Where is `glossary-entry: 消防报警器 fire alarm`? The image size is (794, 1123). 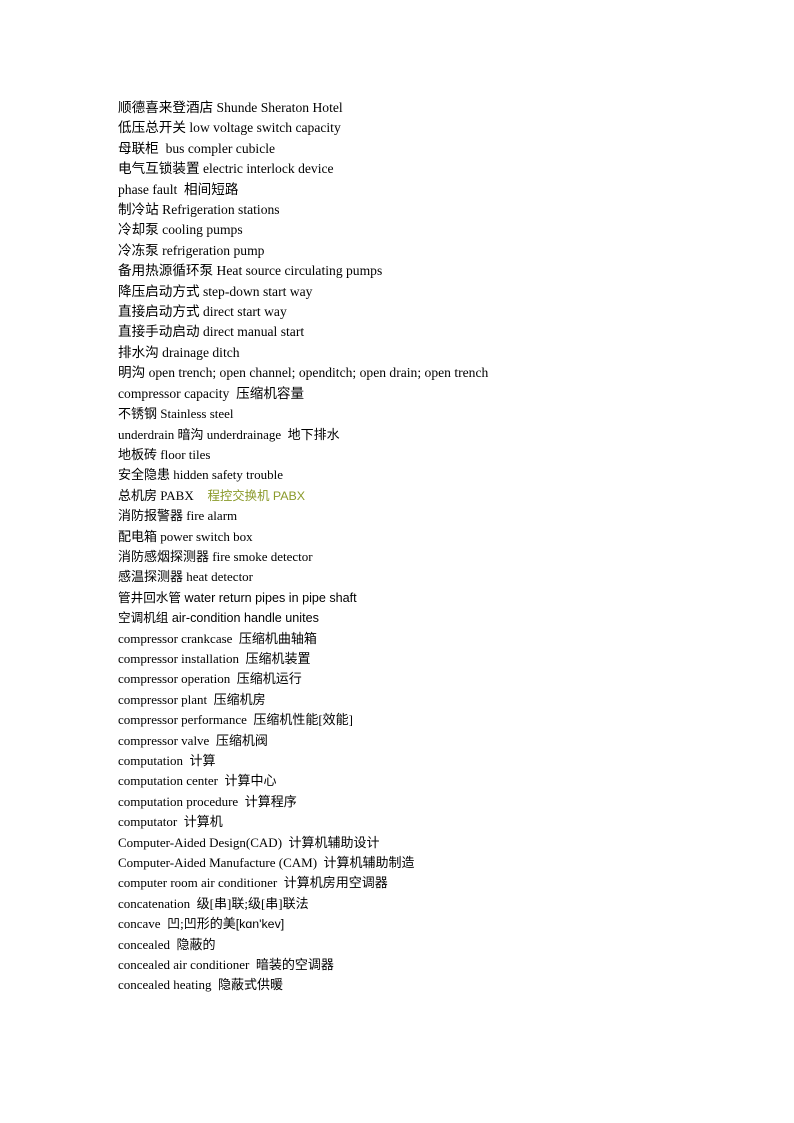 glossary-entry: 消防报警器 fire alarm is located at coordinates (428, 516).